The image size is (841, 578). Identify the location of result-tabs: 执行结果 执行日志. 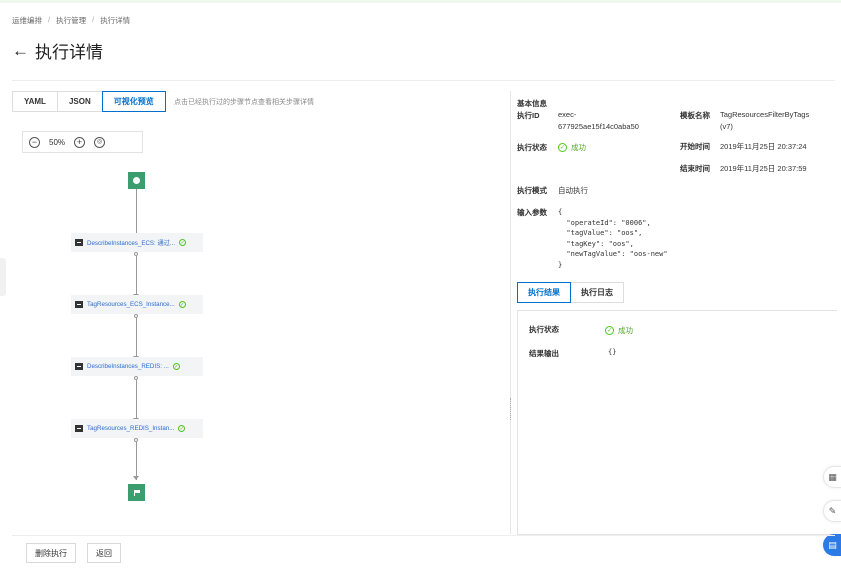
(570, 292).